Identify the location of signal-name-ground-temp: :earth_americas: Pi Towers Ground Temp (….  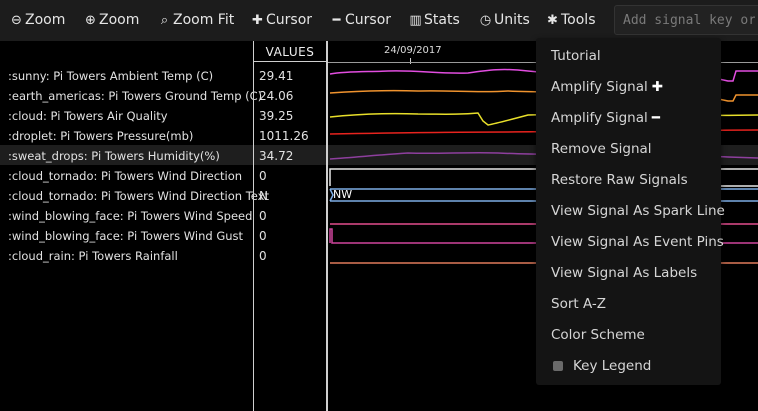
(135, 96).